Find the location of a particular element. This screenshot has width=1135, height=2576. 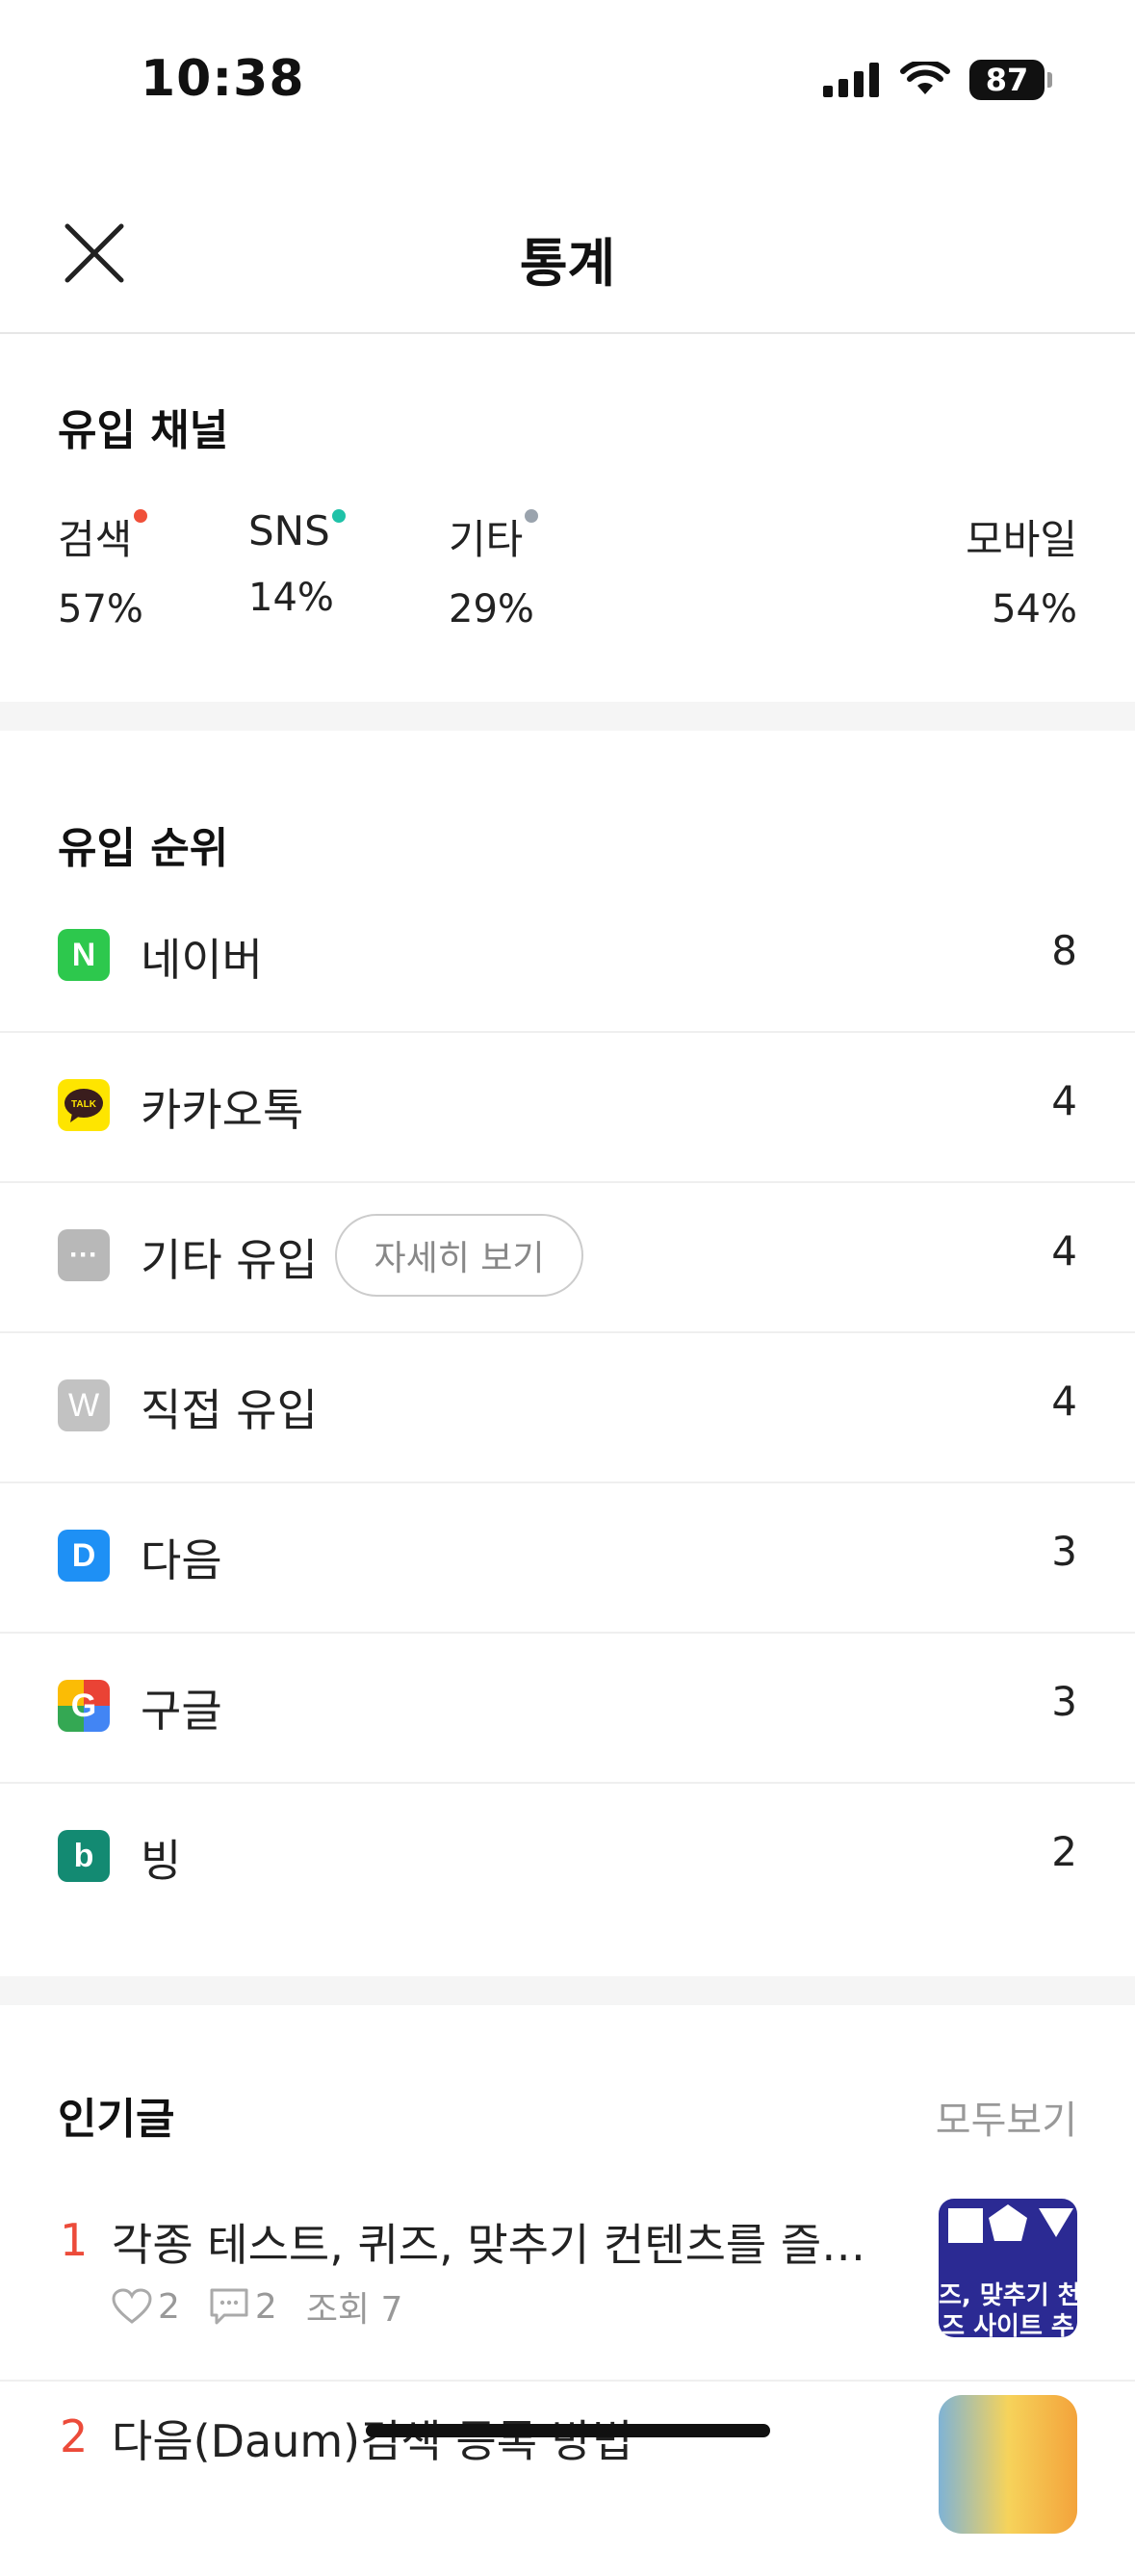

header: 통계 is located at coordinates (567, 256).